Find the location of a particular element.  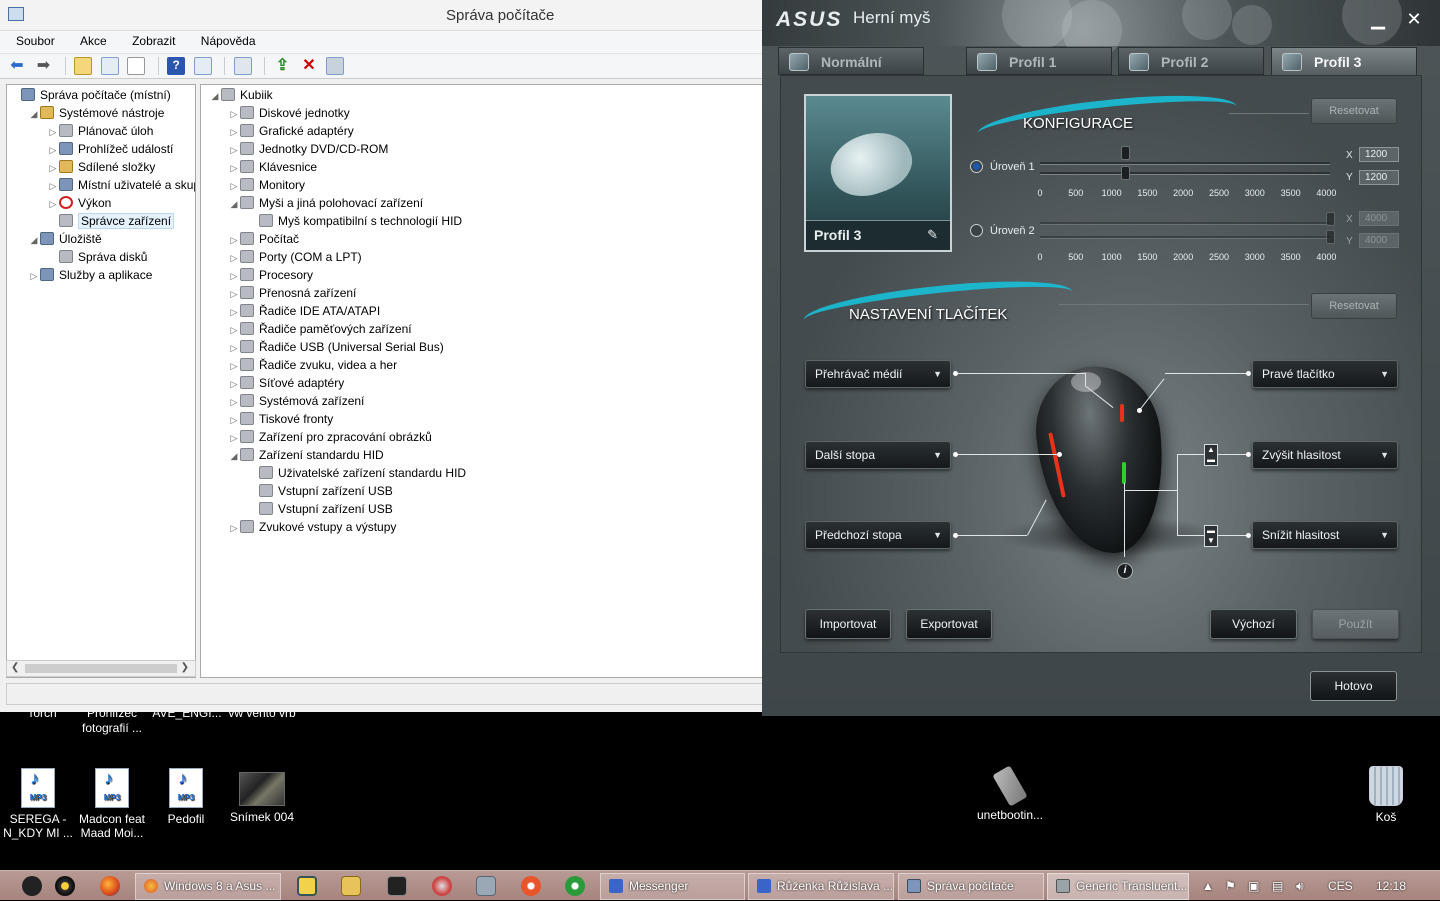

device-category: ▷ Porty (COM a LPT) is located at coordinates (295, 257).